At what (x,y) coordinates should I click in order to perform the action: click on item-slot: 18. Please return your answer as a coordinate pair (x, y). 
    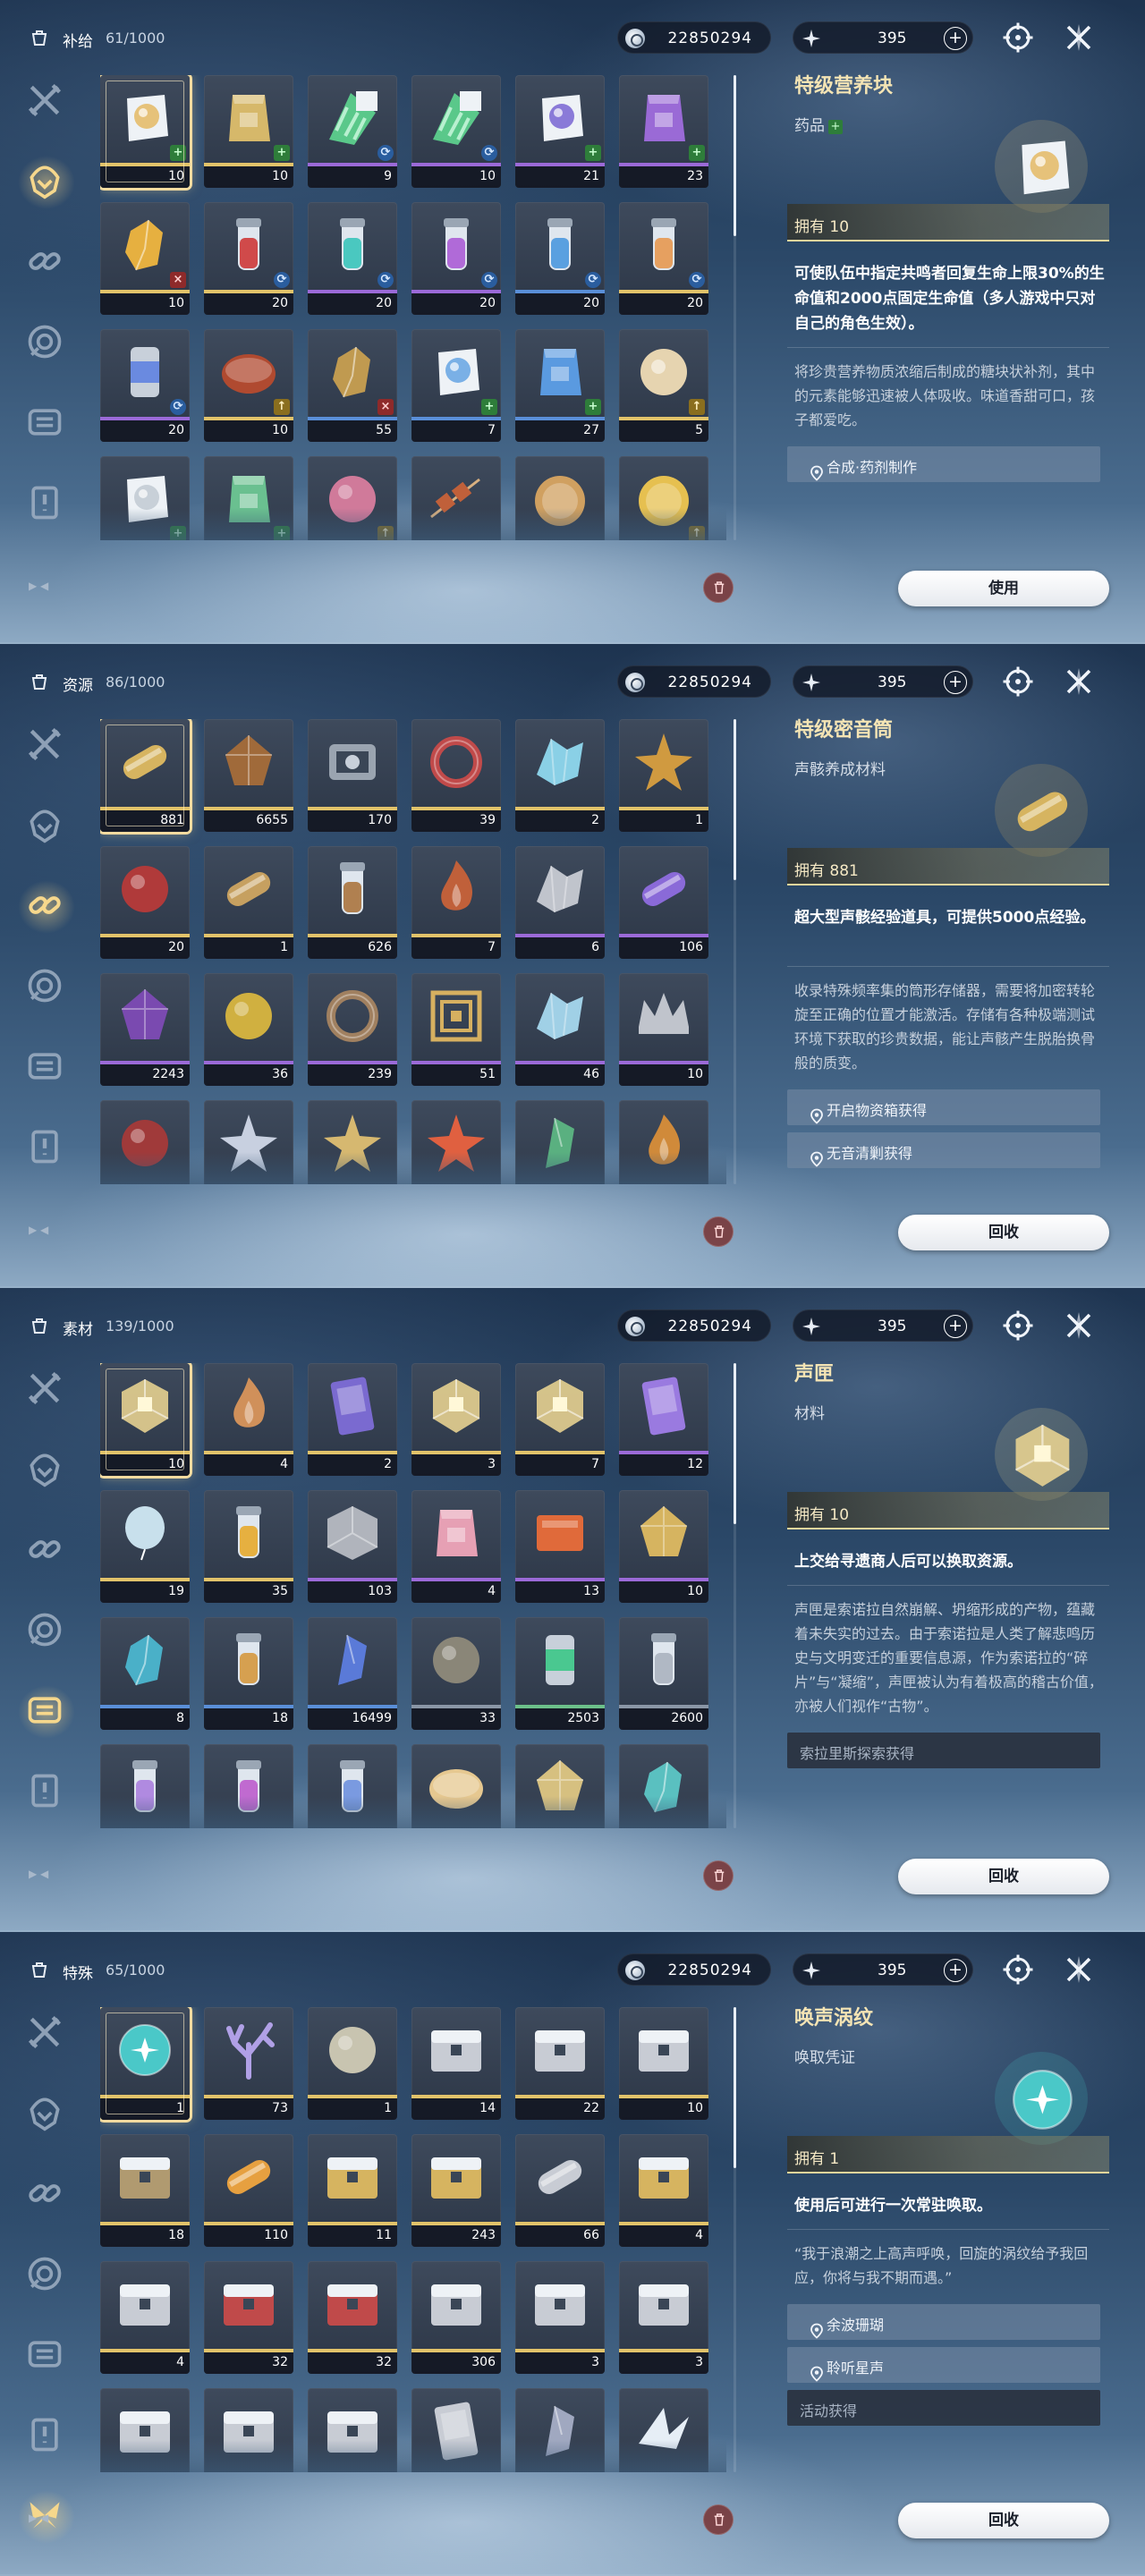
    Looking at the image, I should click on (145, 2190).